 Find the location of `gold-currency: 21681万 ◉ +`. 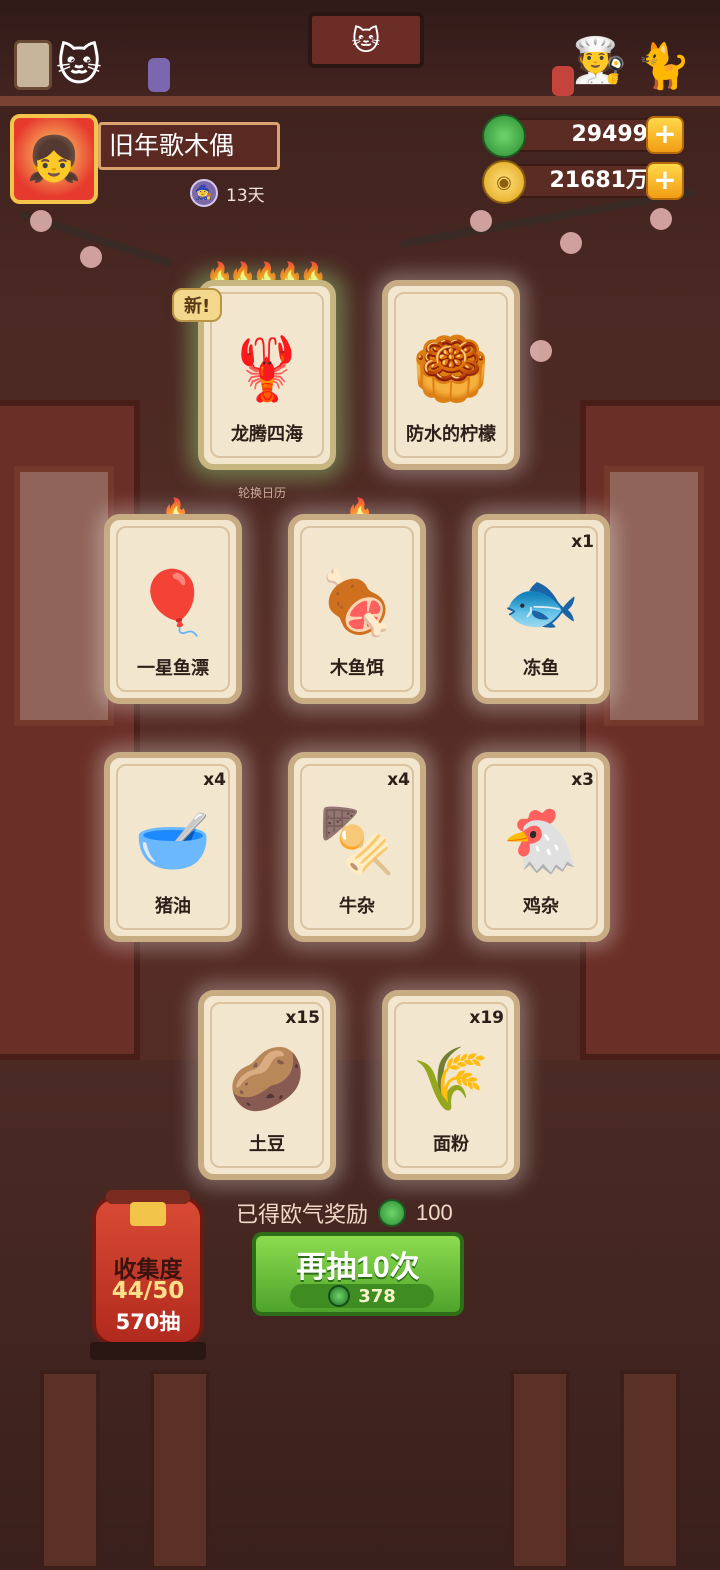

gold-currency: 21681万 ◉ + is located at coordinates (587, 182).